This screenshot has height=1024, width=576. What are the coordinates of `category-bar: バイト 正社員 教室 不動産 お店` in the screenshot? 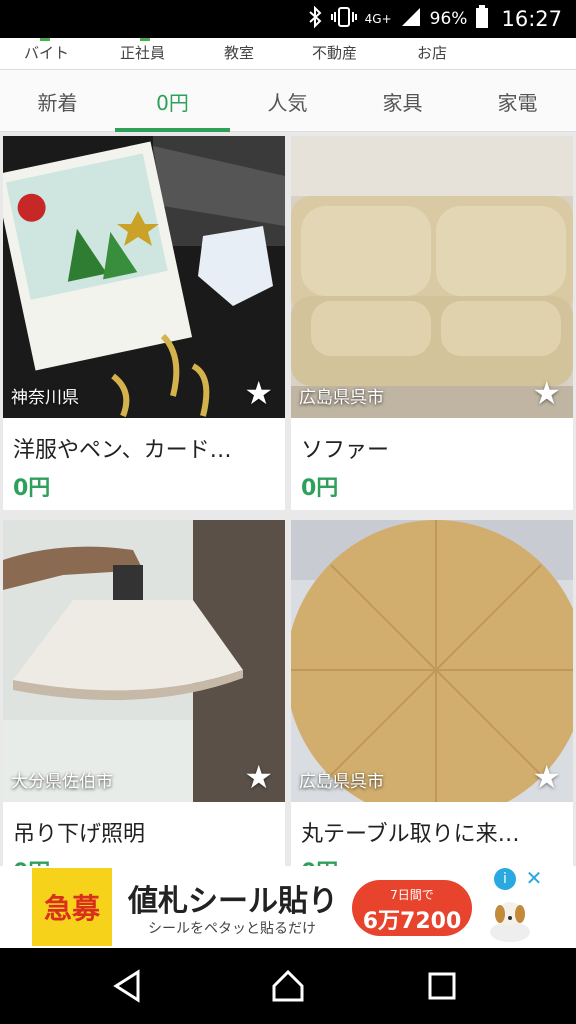 It's located at (288, 54).